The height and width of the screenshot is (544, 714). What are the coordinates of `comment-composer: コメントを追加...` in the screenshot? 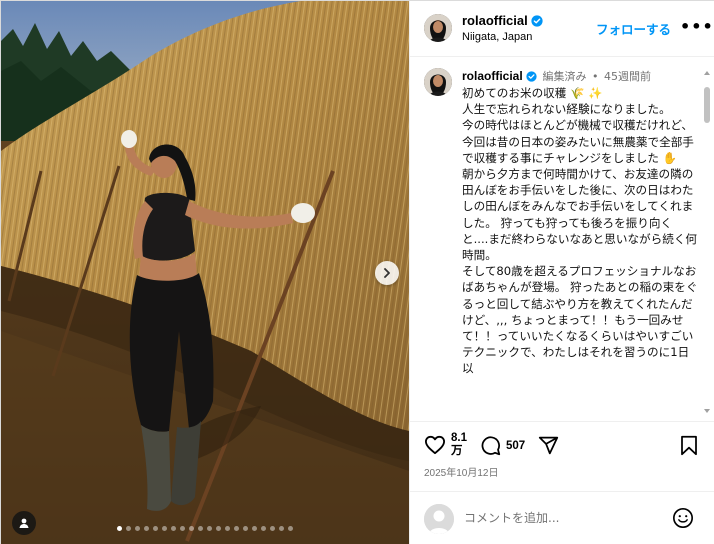 It's located at (562, 517).